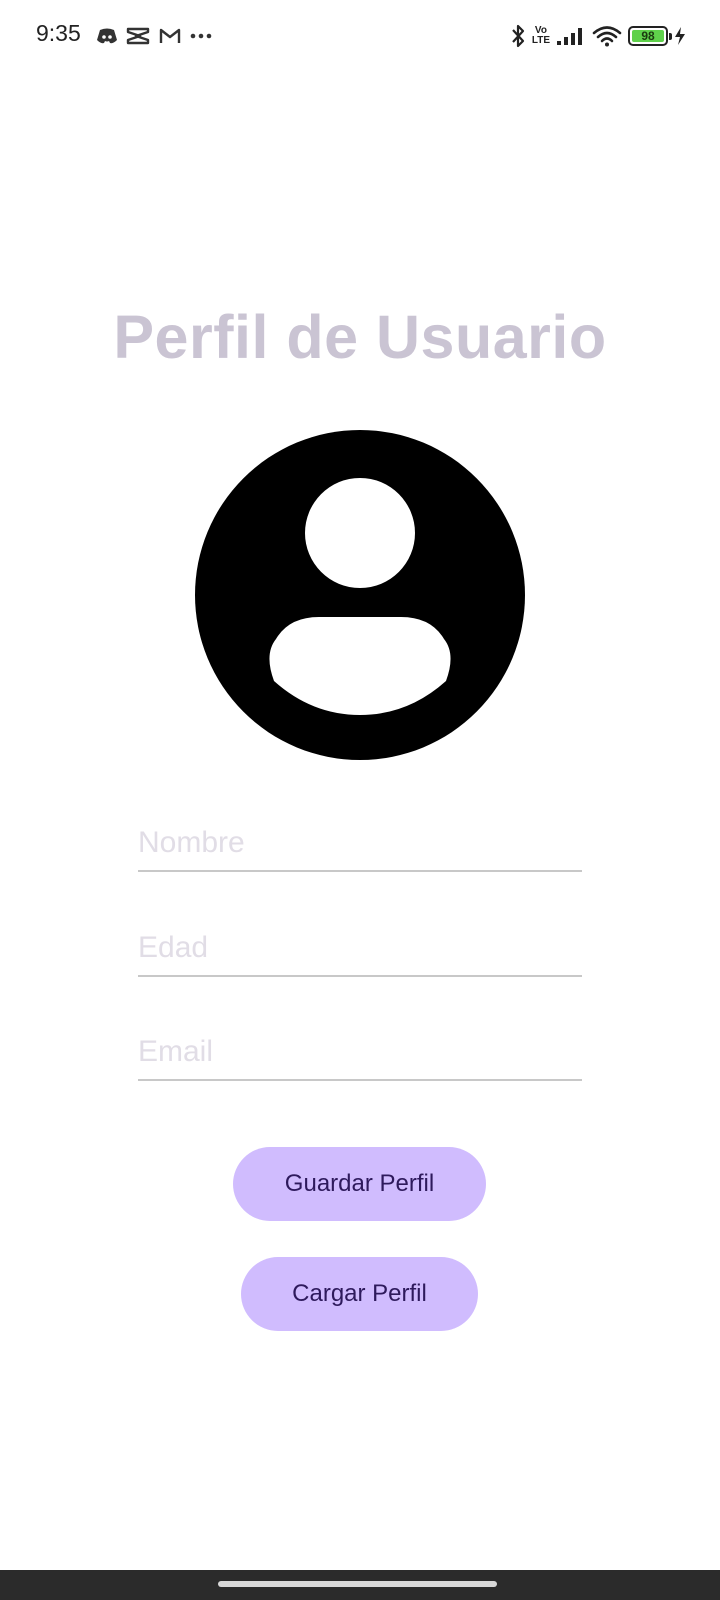 This screenshot has width=720, height=1600. What do you see at coordinates (571, 36) in the screenshot?
I see `signal-icon` at bounding box center [571, 36].